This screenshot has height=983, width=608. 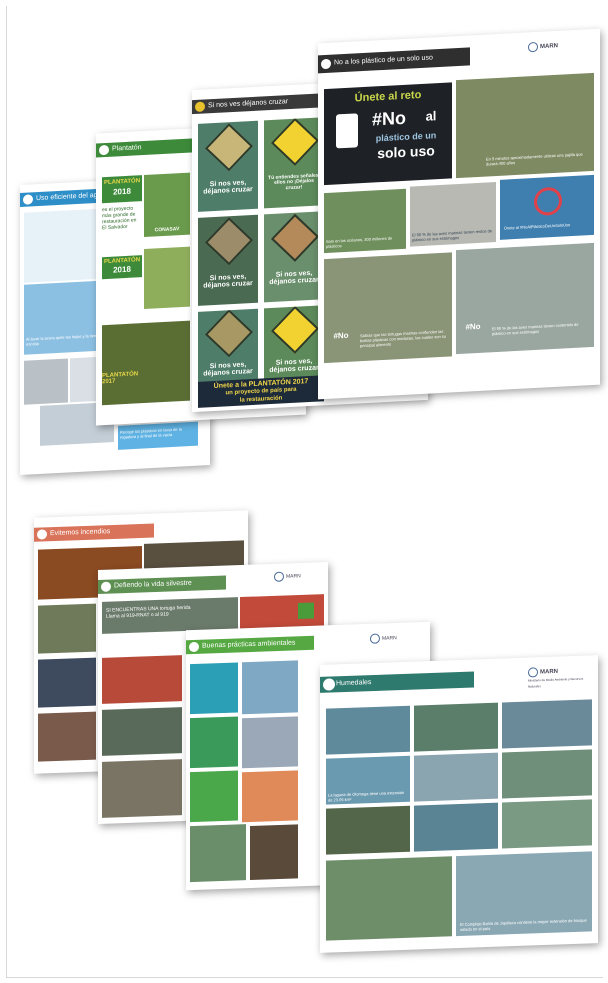 I want to click on crossing-tile-1: Si nos ves, déjanos cruzar, so click(x=228, y=166).